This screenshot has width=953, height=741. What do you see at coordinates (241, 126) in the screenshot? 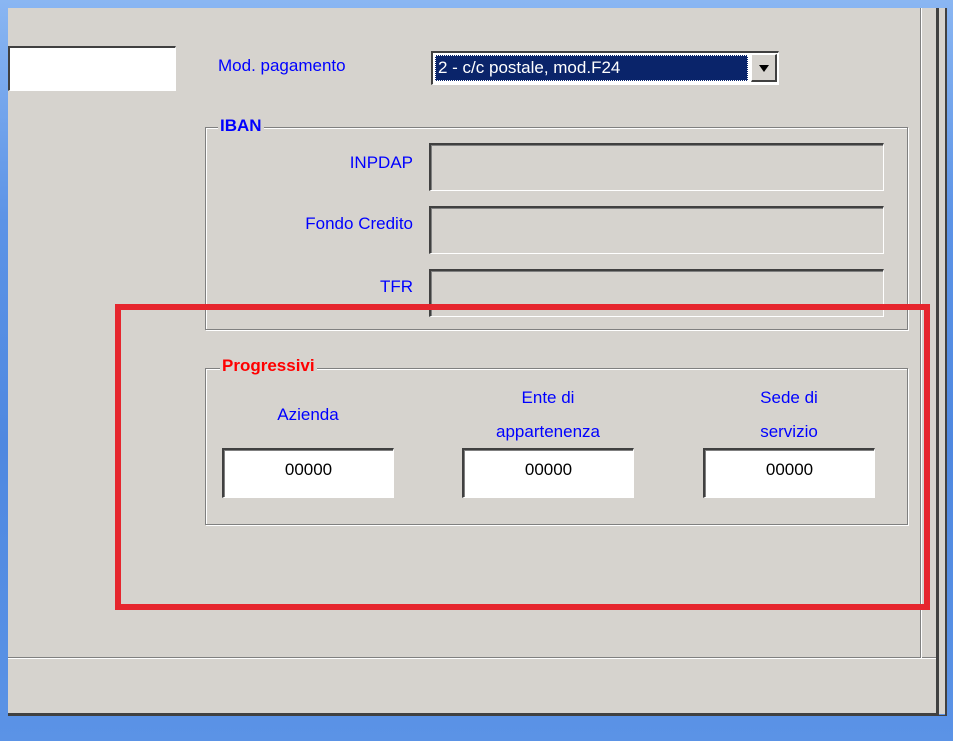
I see `iban-group-title: IBAN` at bounding box center [241, 126].